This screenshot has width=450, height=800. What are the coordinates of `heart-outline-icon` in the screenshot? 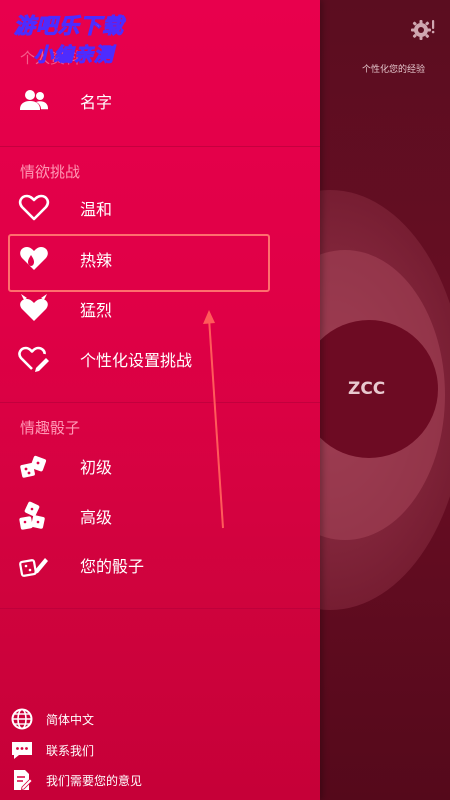 It's located at (34, 208).